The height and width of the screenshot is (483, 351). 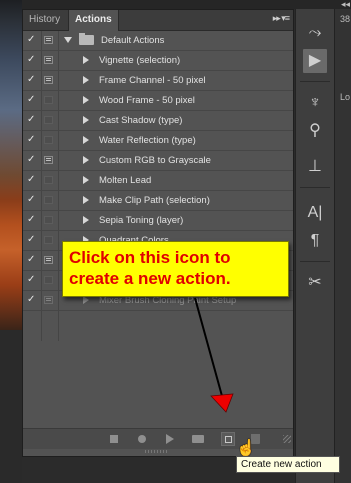 I want to click on right-dock-label: 38, so click(x=345, y=19).